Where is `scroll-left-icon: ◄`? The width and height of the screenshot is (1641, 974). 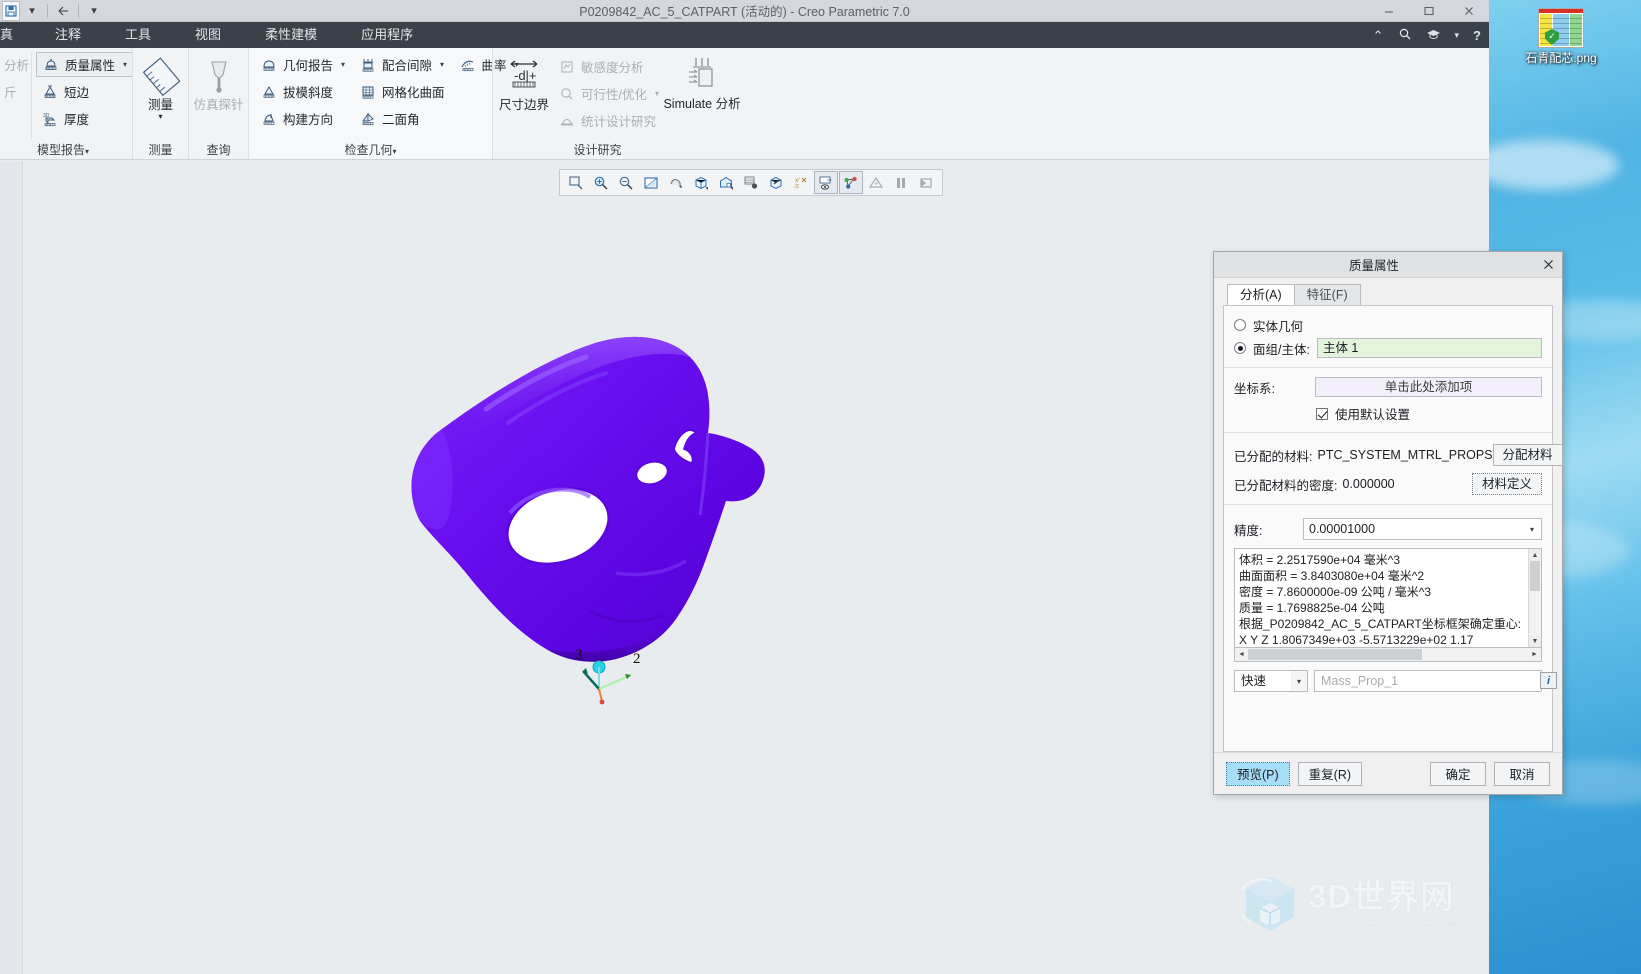 scroll-left-icon: ◄ is located at coordinates (1241, 654).